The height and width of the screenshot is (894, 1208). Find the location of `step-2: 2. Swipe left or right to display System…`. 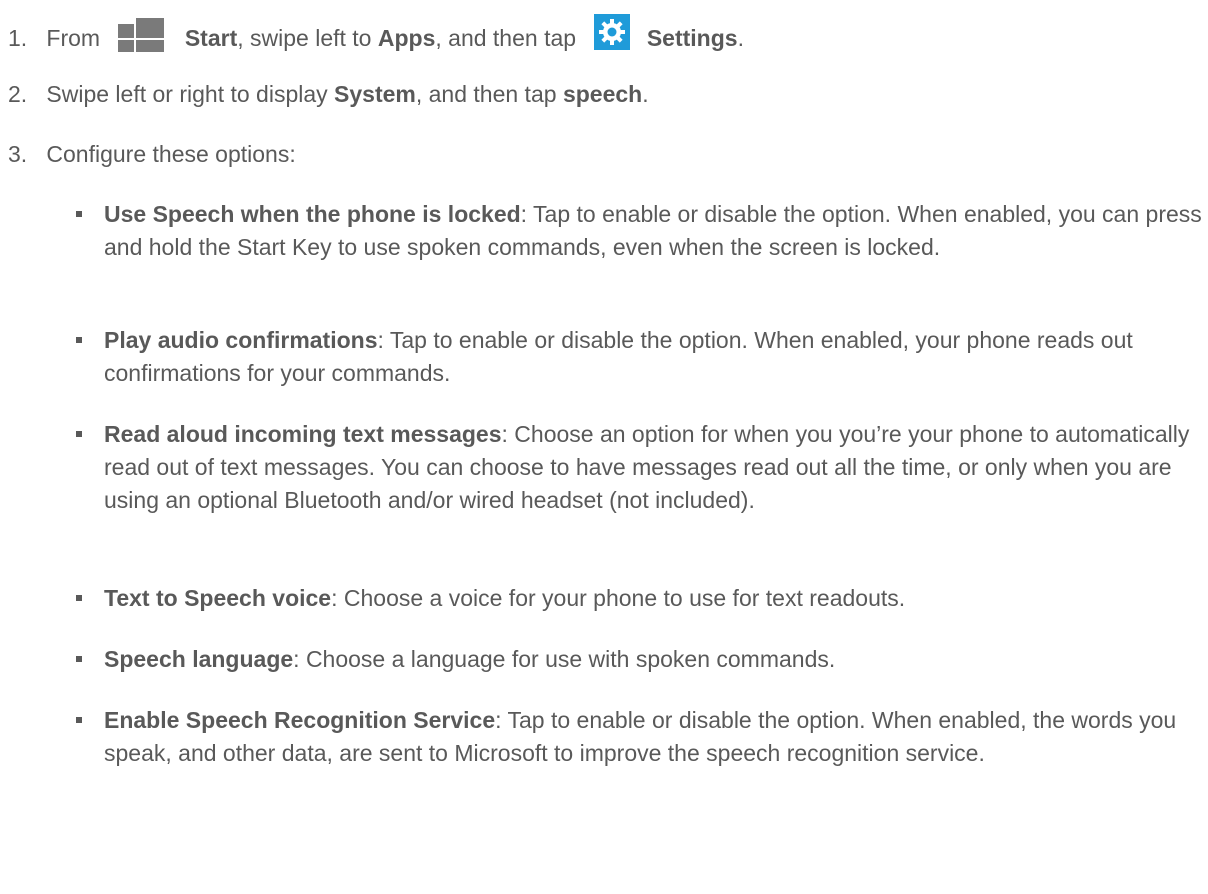

step-2: 2. Swipe left or right to display System… is located at coordinates (603, 94).